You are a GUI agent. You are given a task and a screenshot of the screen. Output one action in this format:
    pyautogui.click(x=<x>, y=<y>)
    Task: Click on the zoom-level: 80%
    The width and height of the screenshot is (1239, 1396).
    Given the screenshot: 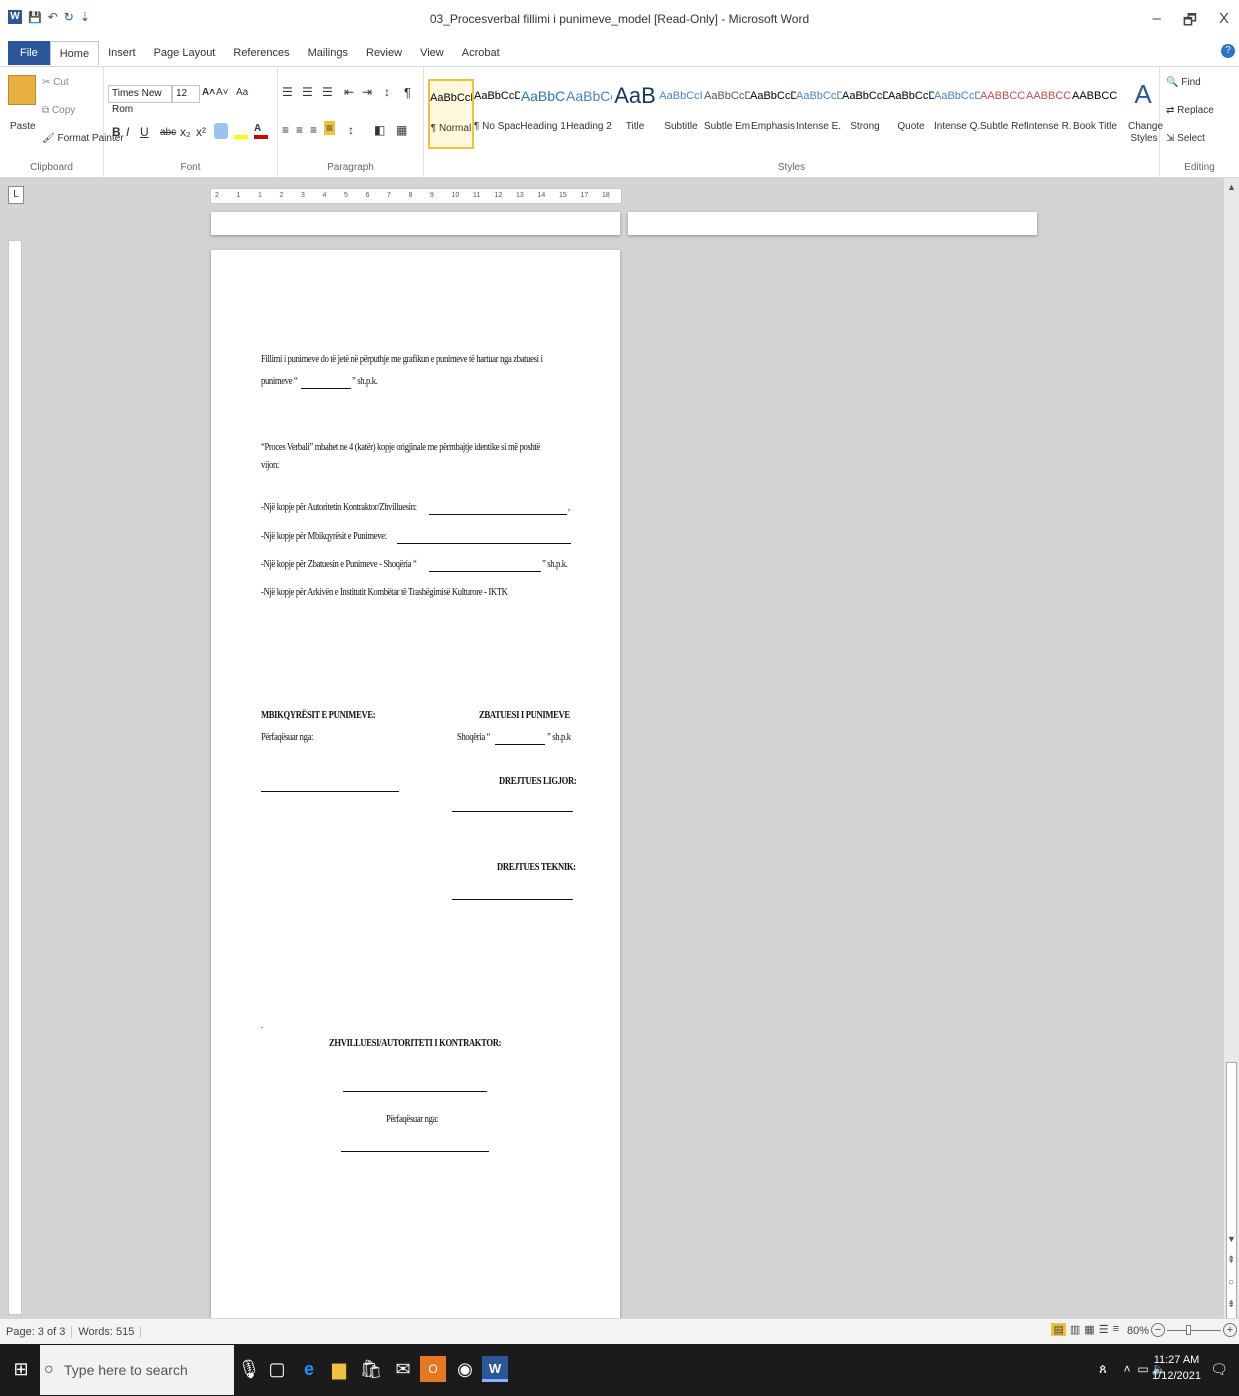 What is the action you would take?
    pyautogui.click(x=1138, y=1331)
    